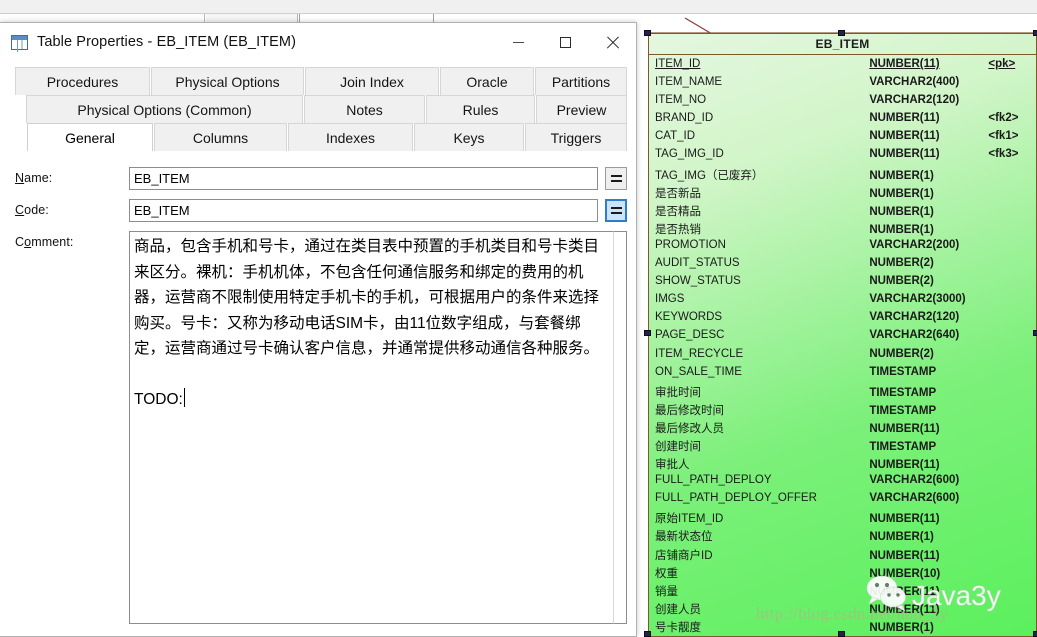 This screenshot has height=637, width=1037. I want to click on er-column-type: VARCHAR2(3000), so click(917, 299).